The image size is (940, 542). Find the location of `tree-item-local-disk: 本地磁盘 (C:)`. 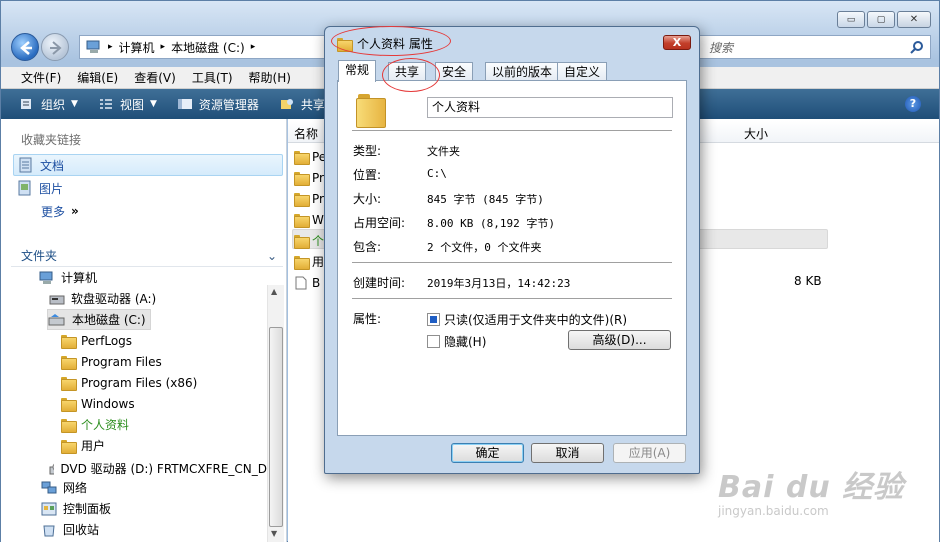

tree-item-local-disk: 本地磁盘 (C:) is located at coordinates (99, 319).